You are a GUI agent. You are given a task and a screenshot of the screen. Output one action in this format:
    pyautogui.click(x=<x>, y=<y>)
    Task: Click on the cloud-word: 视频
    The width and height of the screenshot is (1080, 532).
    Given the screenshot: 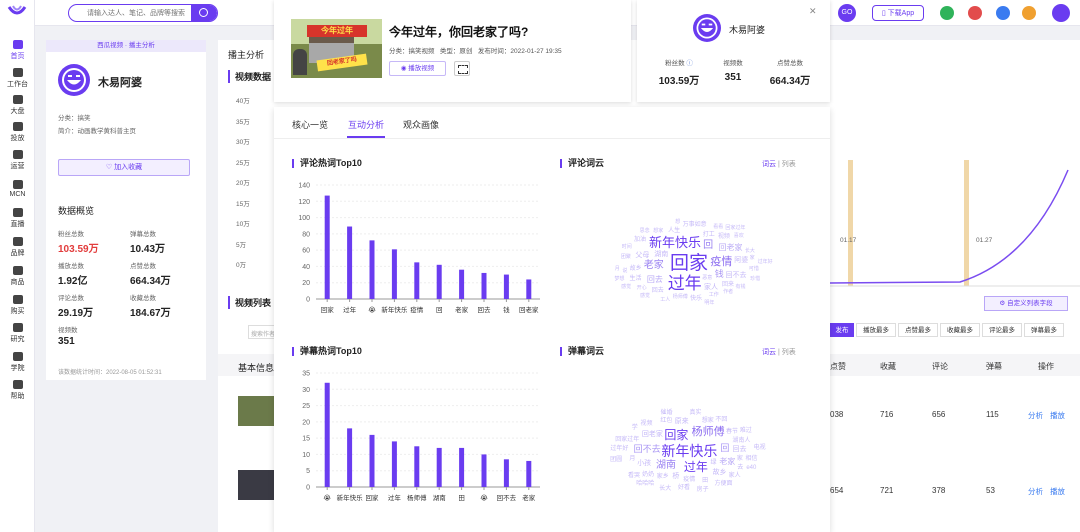 What is the action you would take?
    pyautogui.click(x=647, y=424)
    